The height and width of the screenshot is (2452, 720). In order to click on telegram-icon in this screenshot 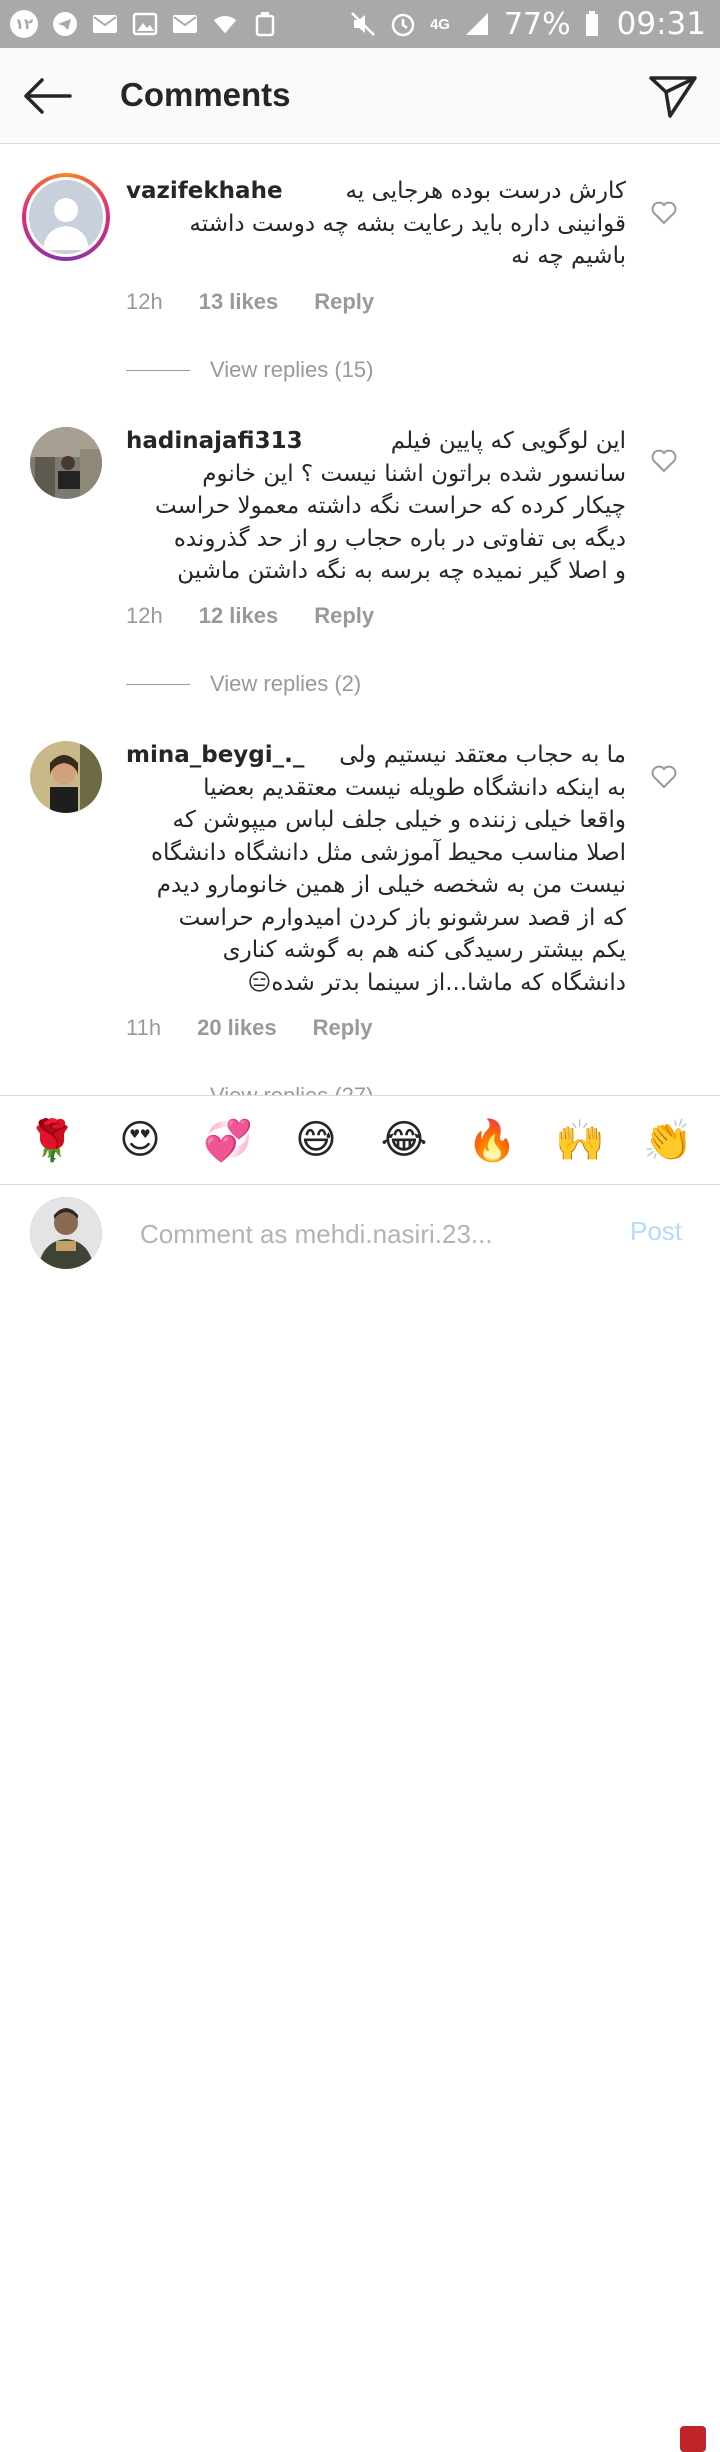, I will do `click(65, 24)`.